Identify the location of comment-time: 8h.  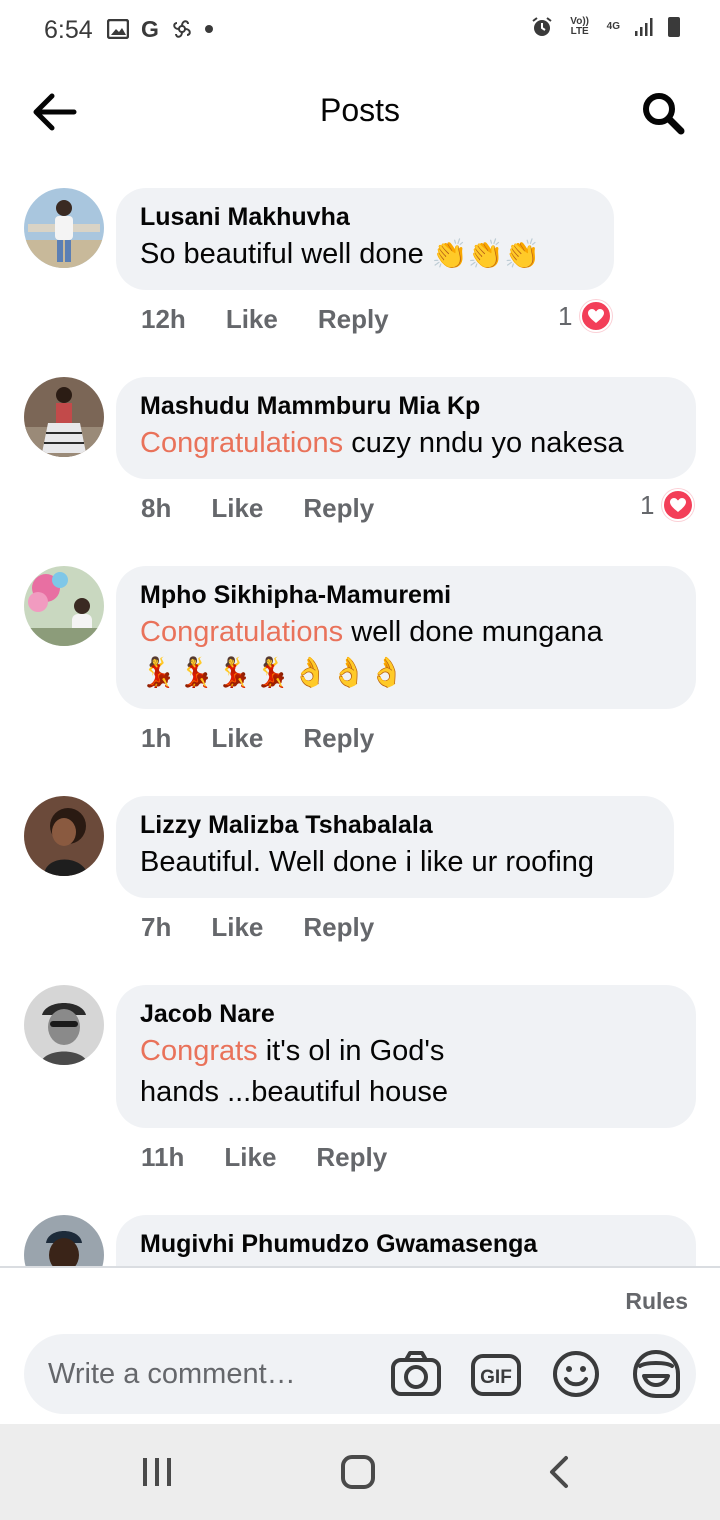
(156, 508).